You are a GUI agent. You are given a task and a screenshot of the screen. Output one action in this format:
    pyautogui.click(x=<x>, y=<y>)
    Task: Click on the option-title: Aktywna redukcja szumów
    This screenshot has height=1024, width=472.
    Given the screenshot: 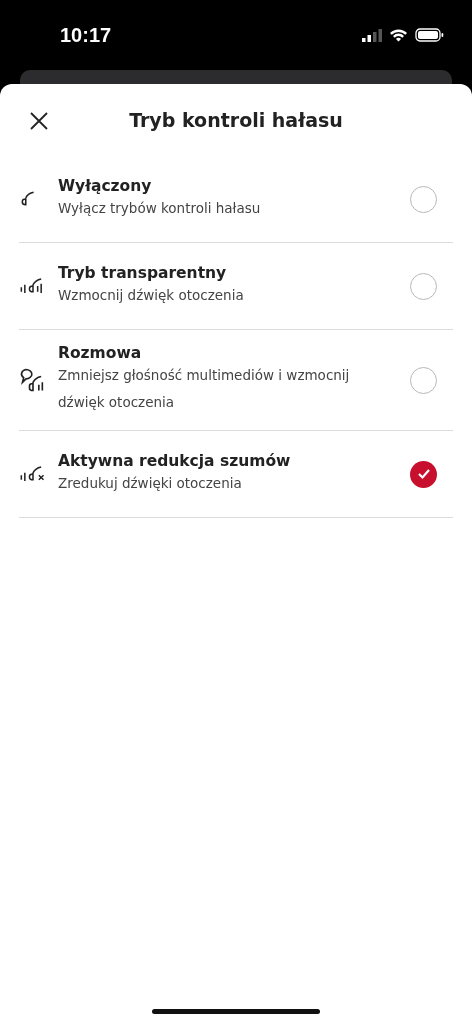 What is the action you would take?
    pyautogui.click(x=175, y=460)
    